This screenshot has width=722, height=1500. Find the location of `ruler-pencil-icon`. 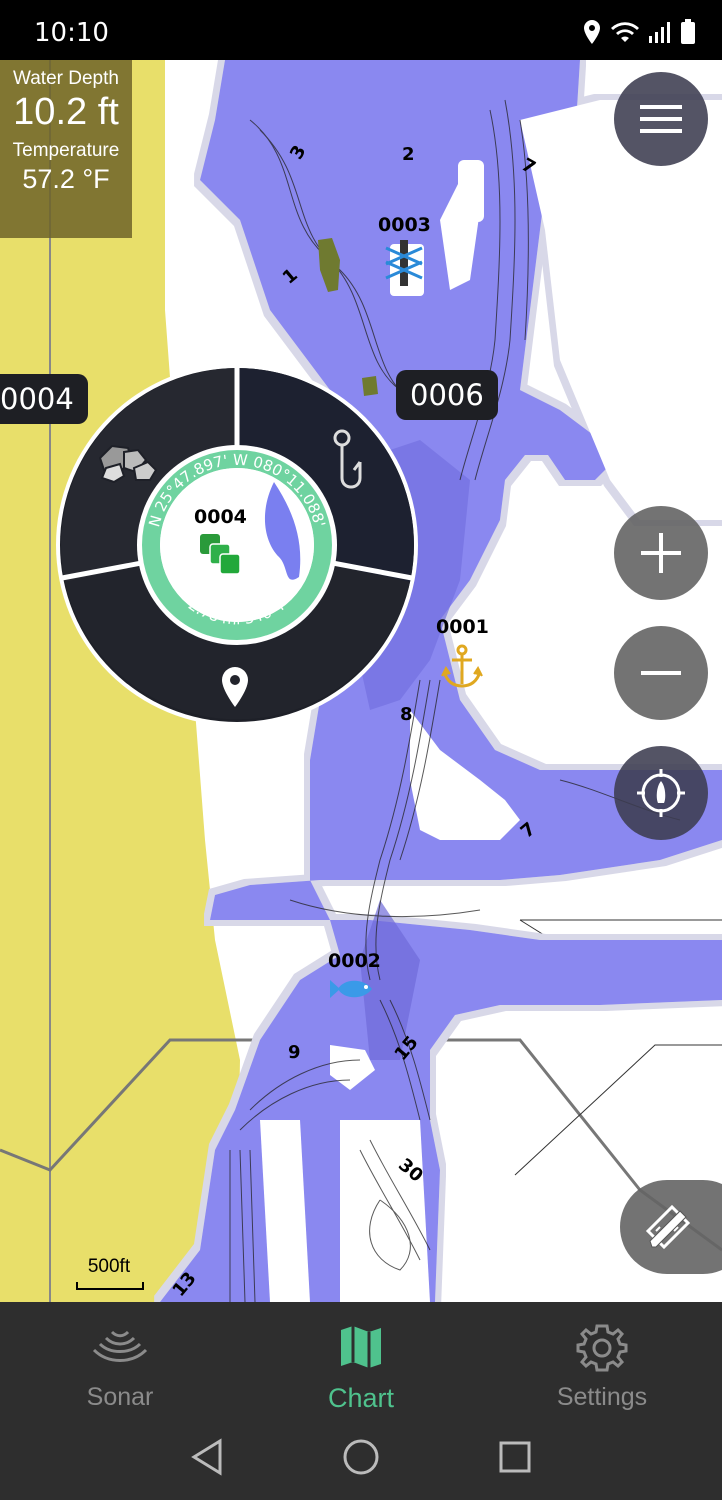

ruler-pencil-icon is located at coordinates (668, 1227).